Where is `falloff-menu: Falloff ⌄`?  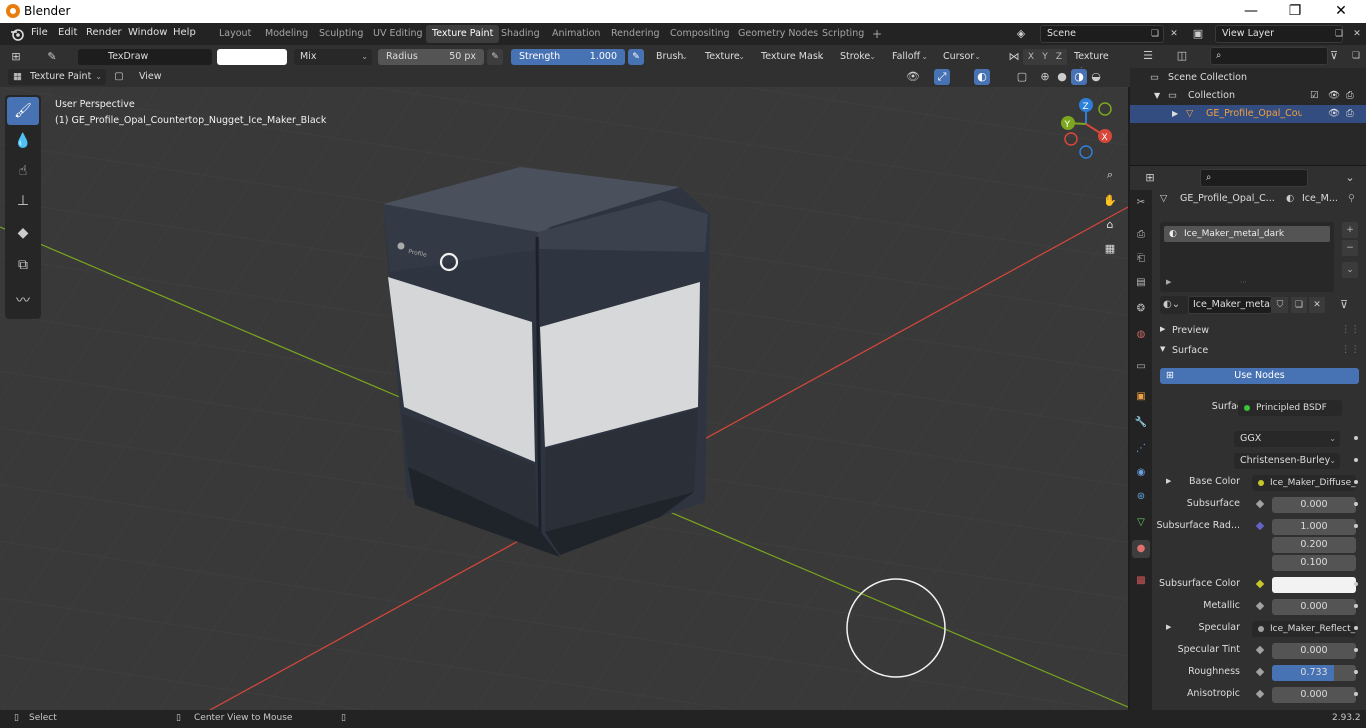
falloff-menu: Falloff ⌄ is located at coordinates (909, 57).